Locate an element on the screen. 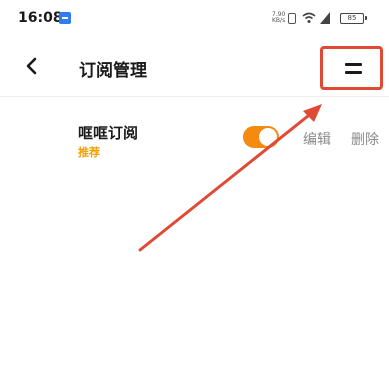  menu-button is located at coordinates (351, 68).